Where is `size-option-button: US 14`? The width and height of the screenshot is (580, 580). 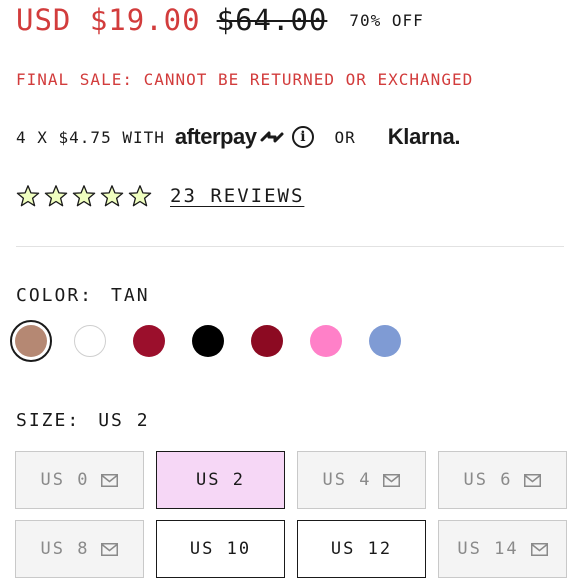 size-option-button: US 14 is located at coordinates (502, 549).